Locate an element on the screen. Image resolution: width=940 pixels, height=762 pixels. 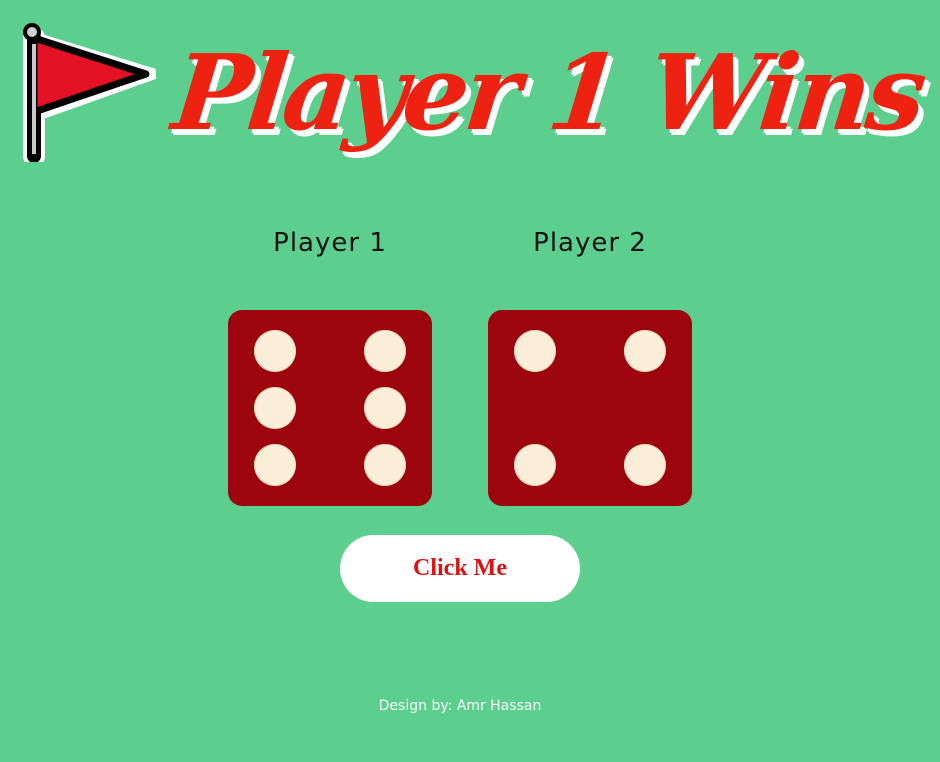
player-1-label: Player 1 is located at coordinates (330, 243).